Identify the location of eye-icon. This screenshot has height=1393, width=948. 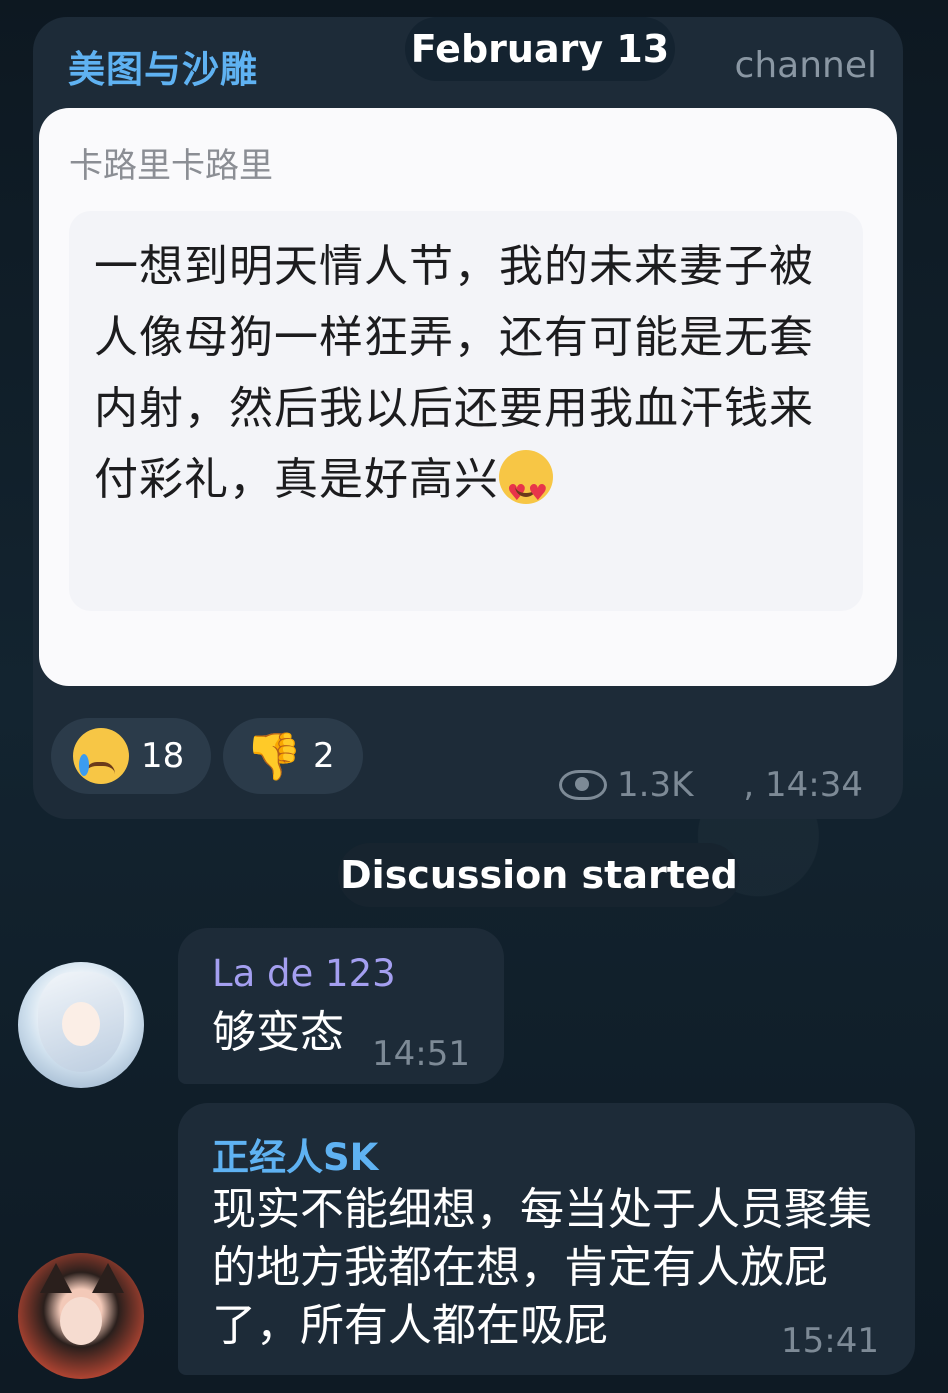
(583, 785).